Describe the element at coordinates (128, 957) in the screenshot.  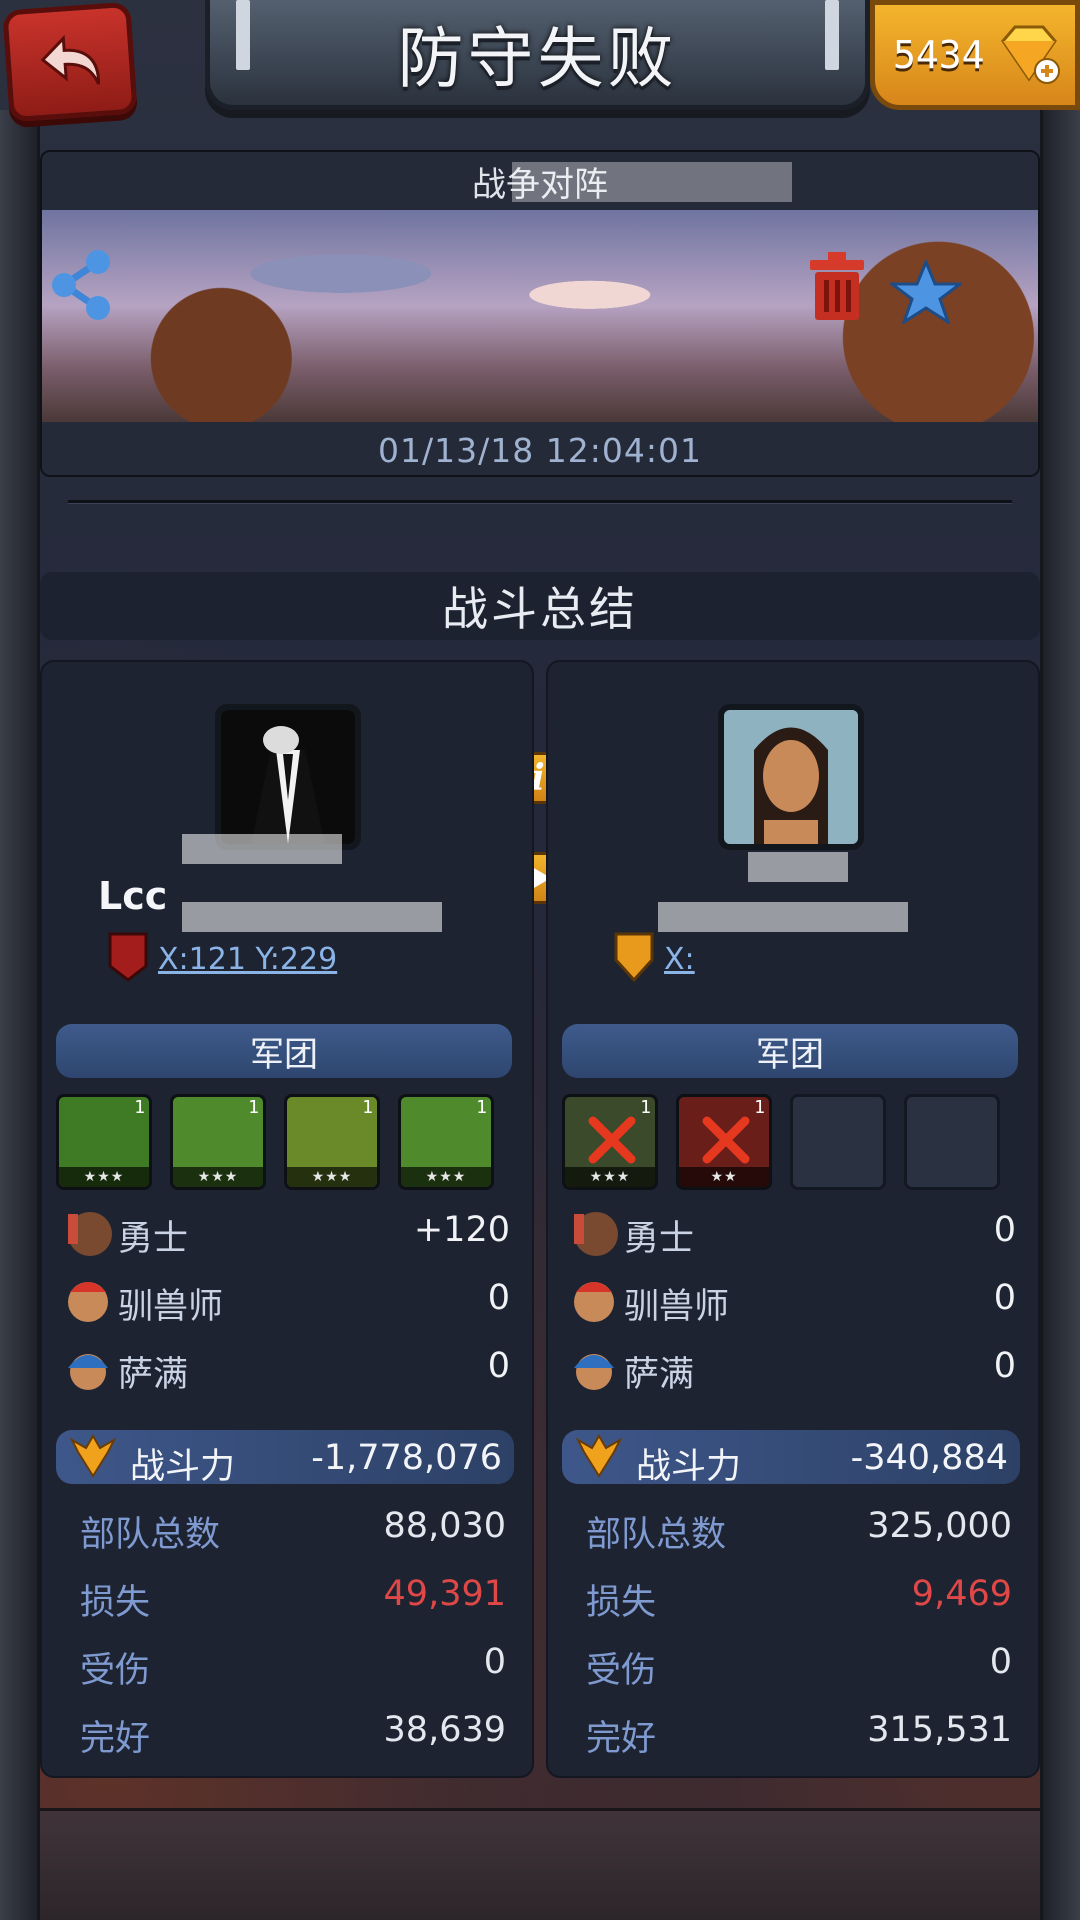
I see `red-banner-icon` at that location.